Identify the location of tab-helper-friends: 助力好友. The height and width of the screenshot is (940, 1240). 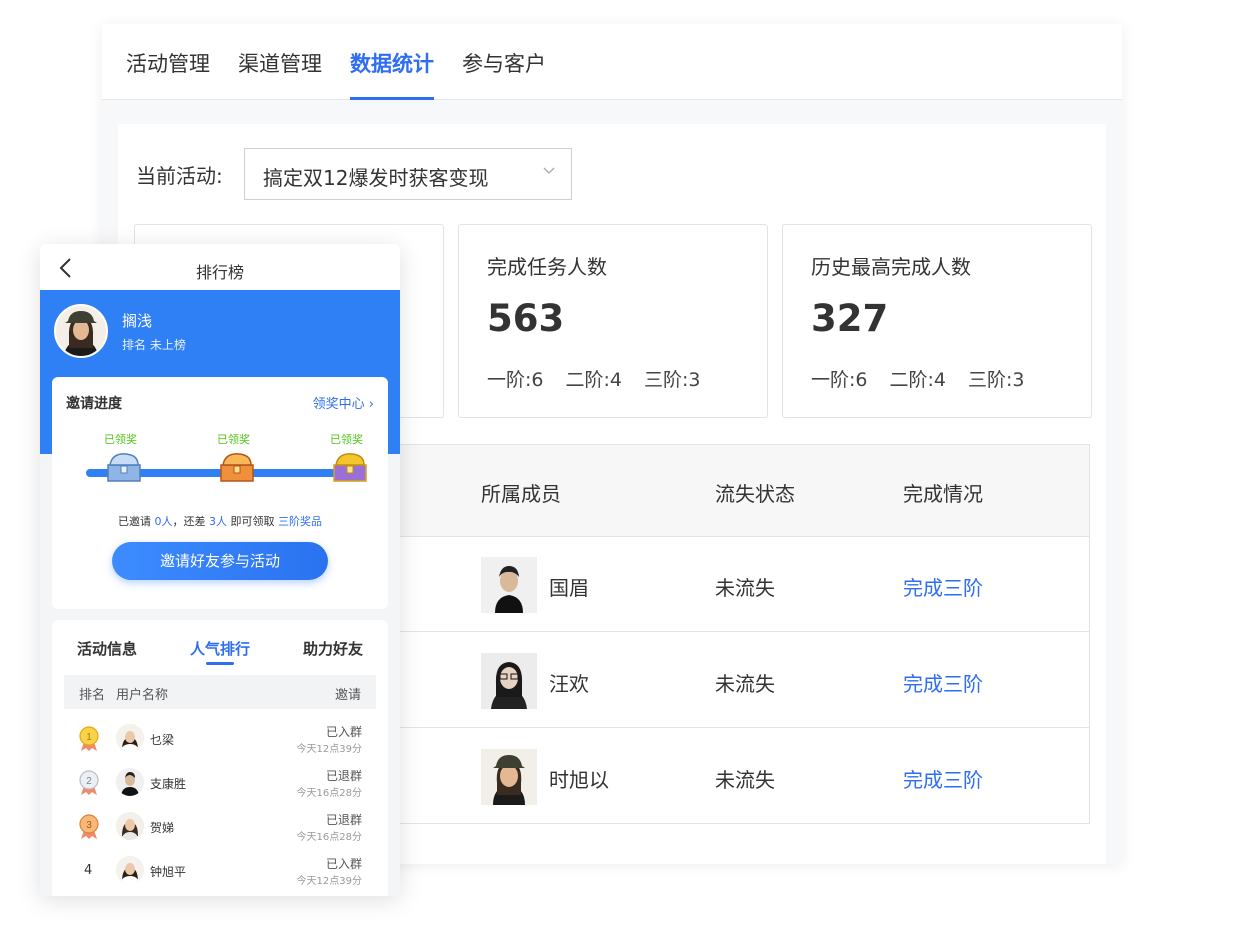
(333, 648).